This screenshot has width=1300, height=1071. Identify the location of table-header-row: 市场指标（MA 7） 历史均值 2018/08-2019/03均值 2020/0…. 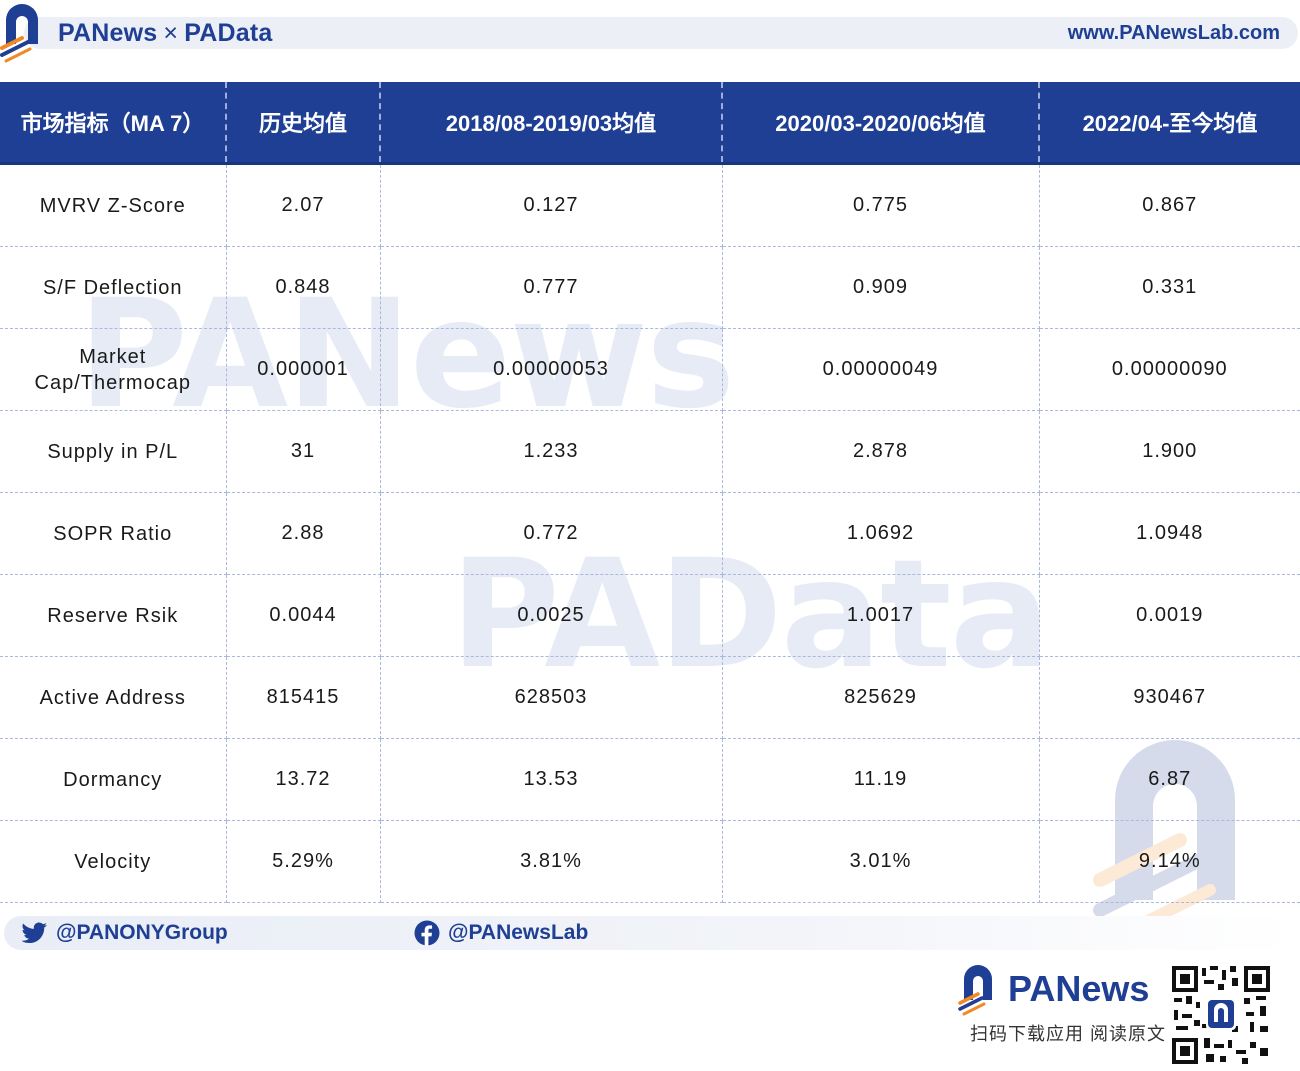
(650, 123).